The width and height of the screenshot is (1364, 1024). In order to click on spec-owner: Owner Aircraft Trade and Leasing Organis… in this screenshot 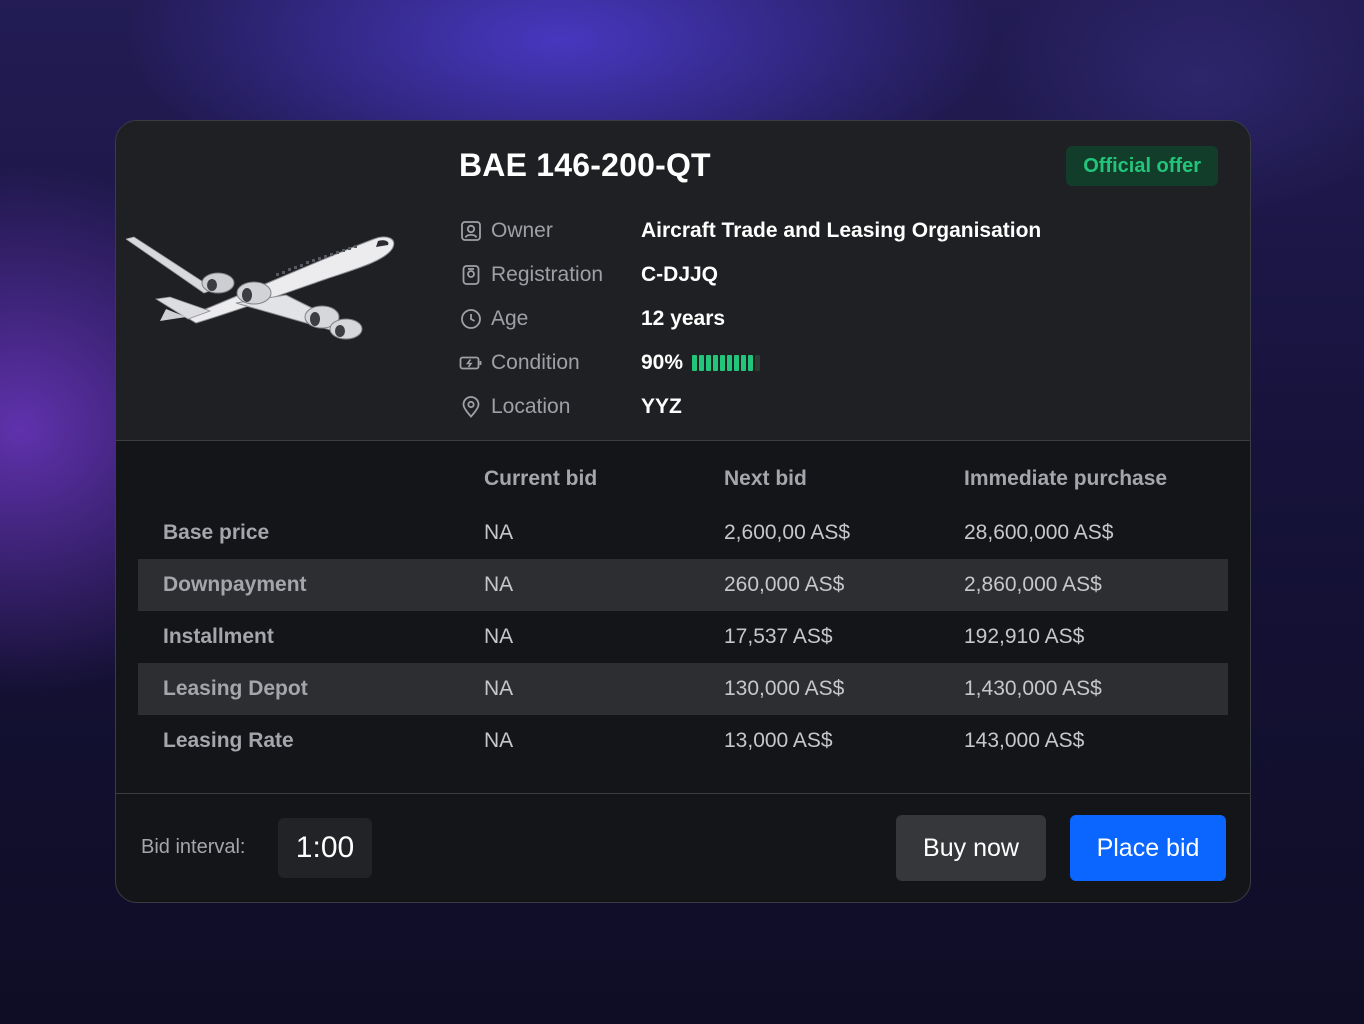, I will do `click(750, 231)`.